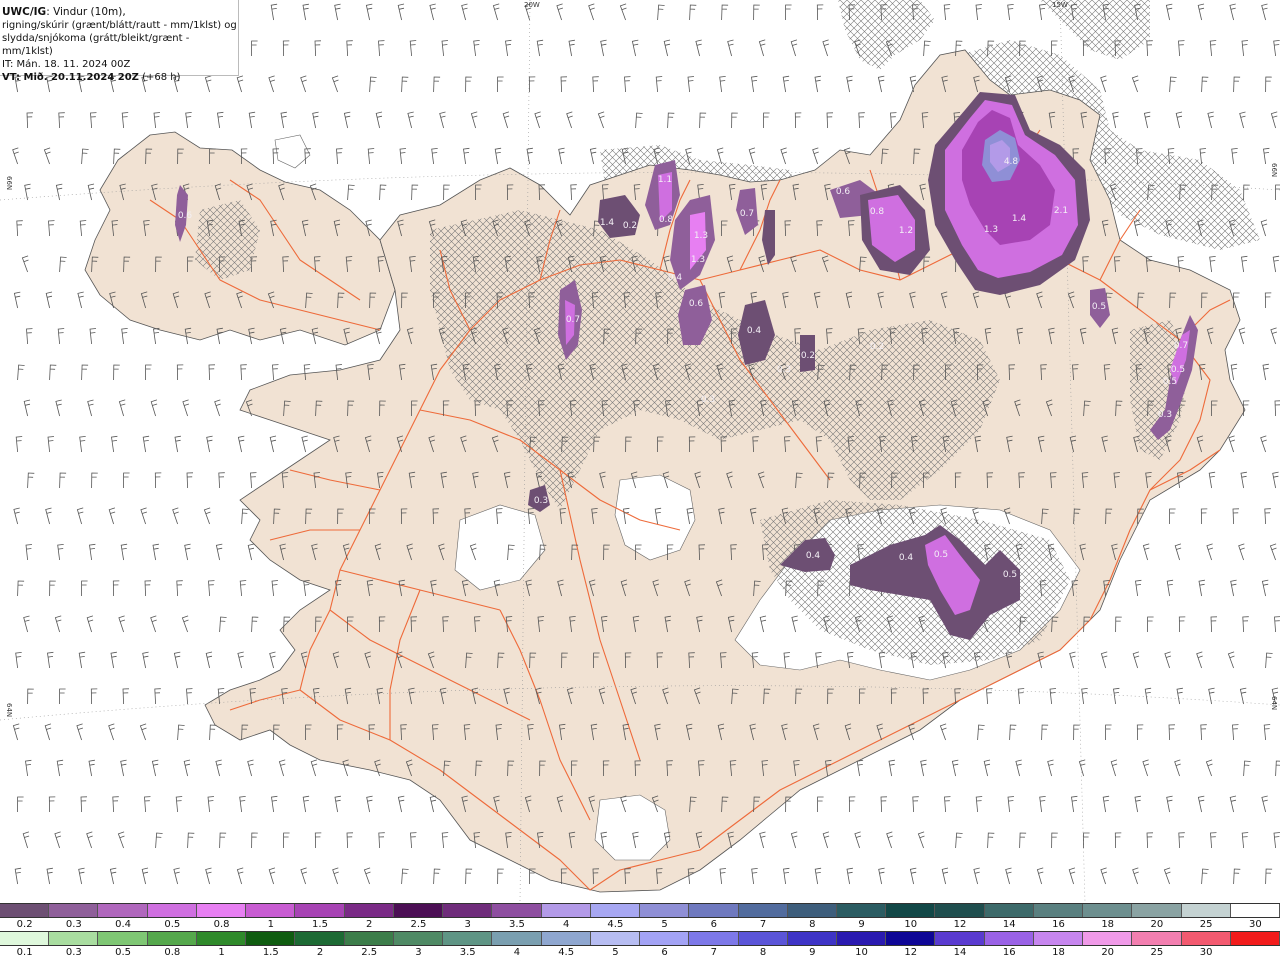  What do you see at coordinates (86, 12) in the screenshot?
I see `title-rest: : Vindur (10m),` at bounding box center [86, 12].